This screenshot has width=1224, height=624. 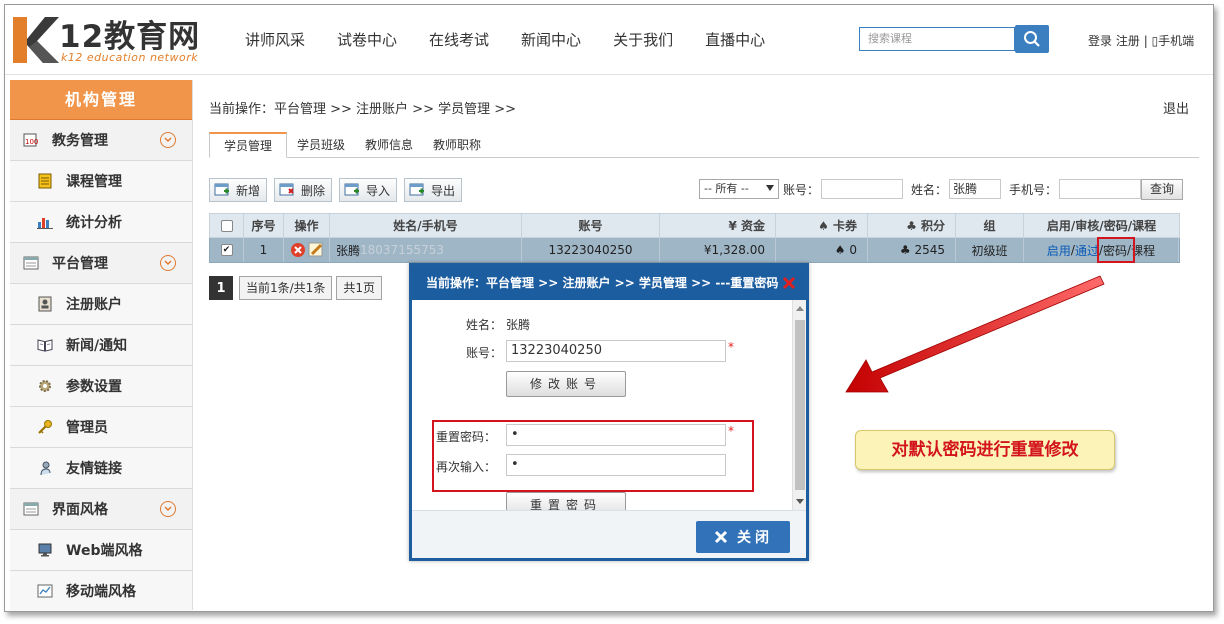 I want to click on sidebar-group-platform: 平台管理, so click(x=101, y=263).